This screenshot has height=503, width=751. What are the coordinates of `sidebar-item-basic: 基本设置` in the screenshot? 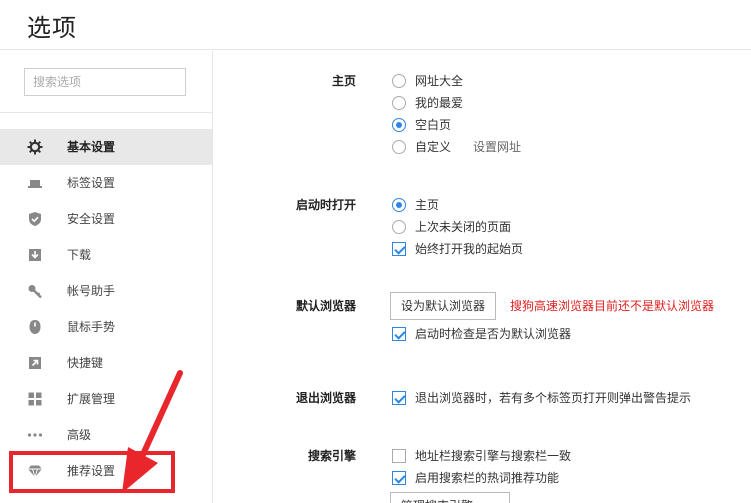 It's located at (106, 147).